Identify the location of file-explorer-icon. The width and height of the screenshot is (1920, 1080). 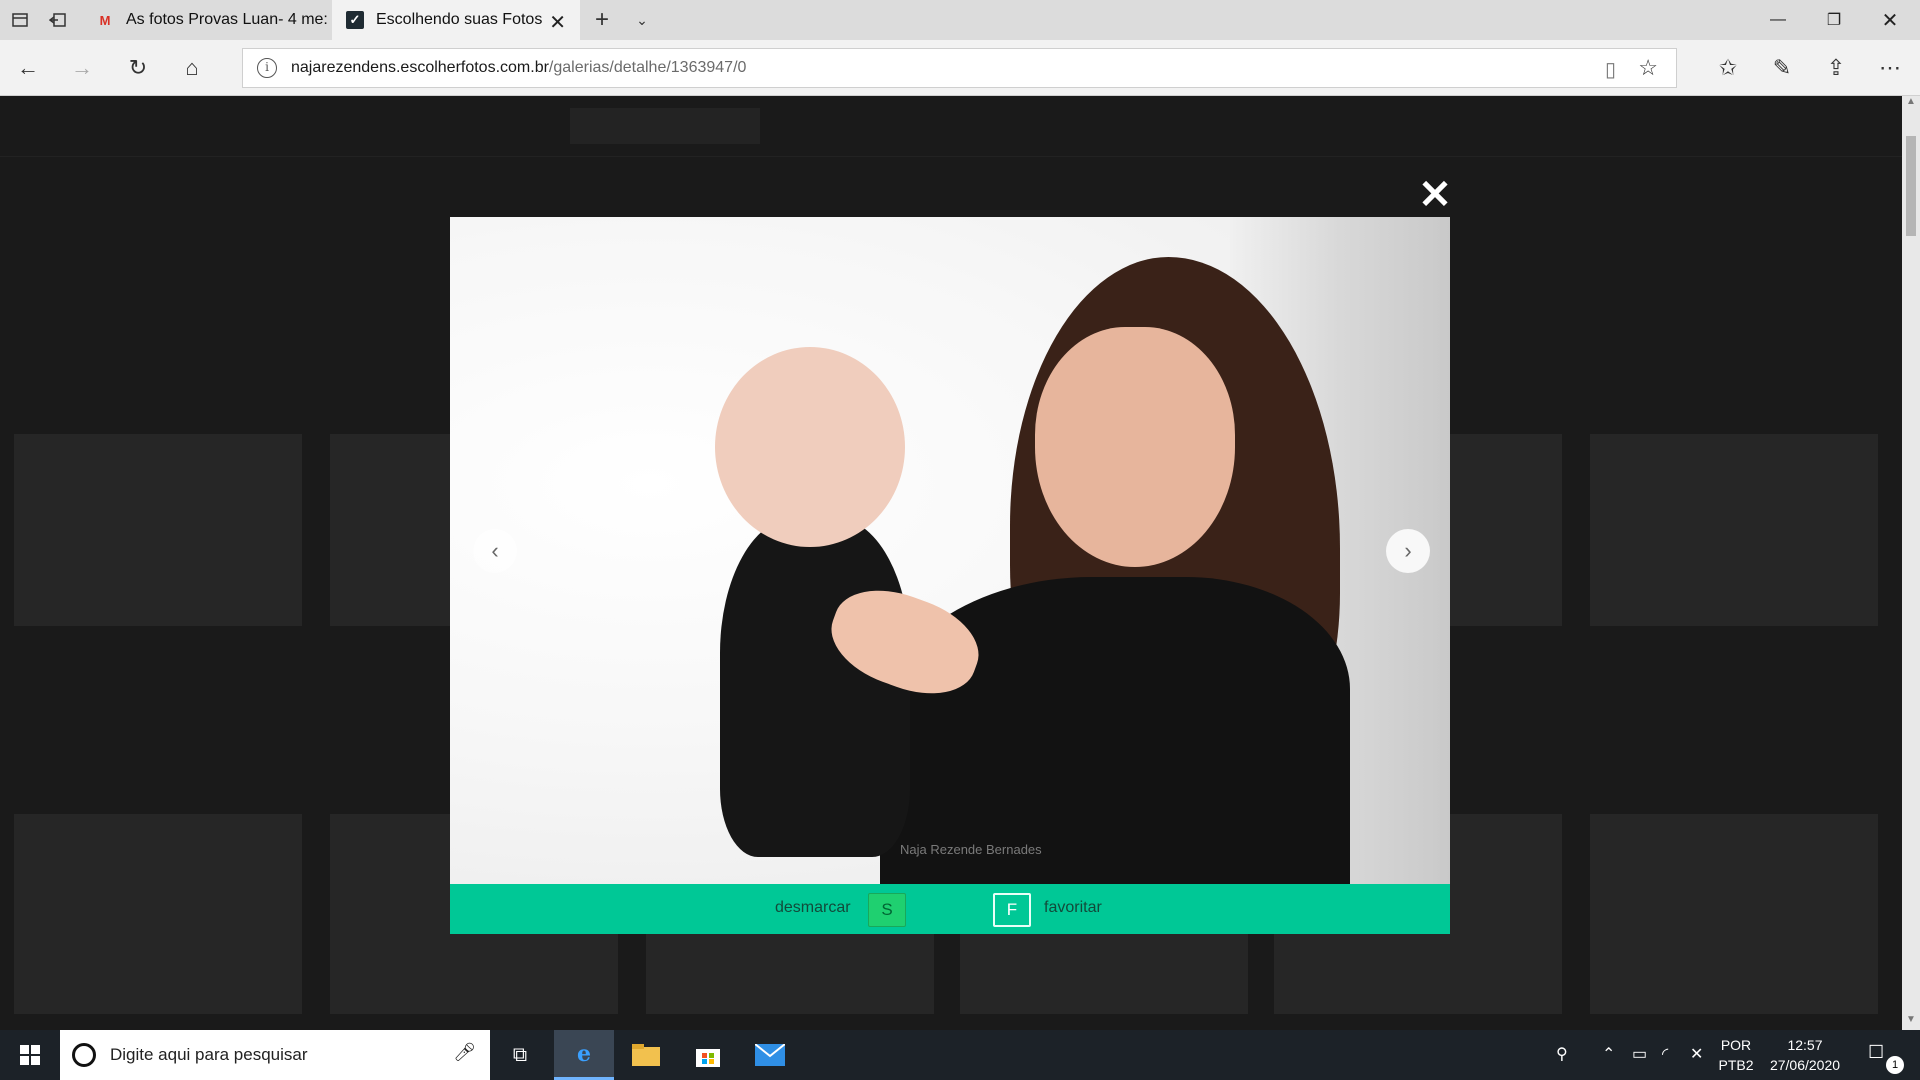
(646, 1055).